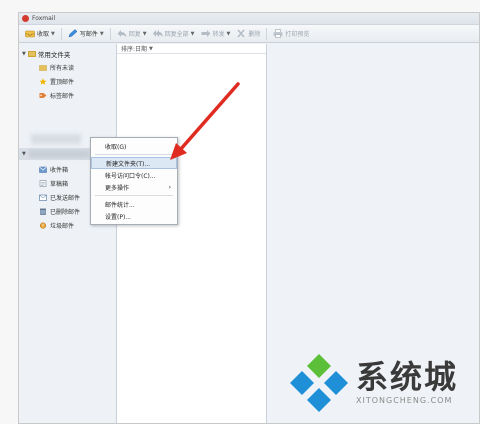 This screenshot has width=480, height=424. What do you see at coordinates (65, 212) in the screenshot?
I see `sidebar-item-label: 已删除邮件` at bounding box center [65, 212].